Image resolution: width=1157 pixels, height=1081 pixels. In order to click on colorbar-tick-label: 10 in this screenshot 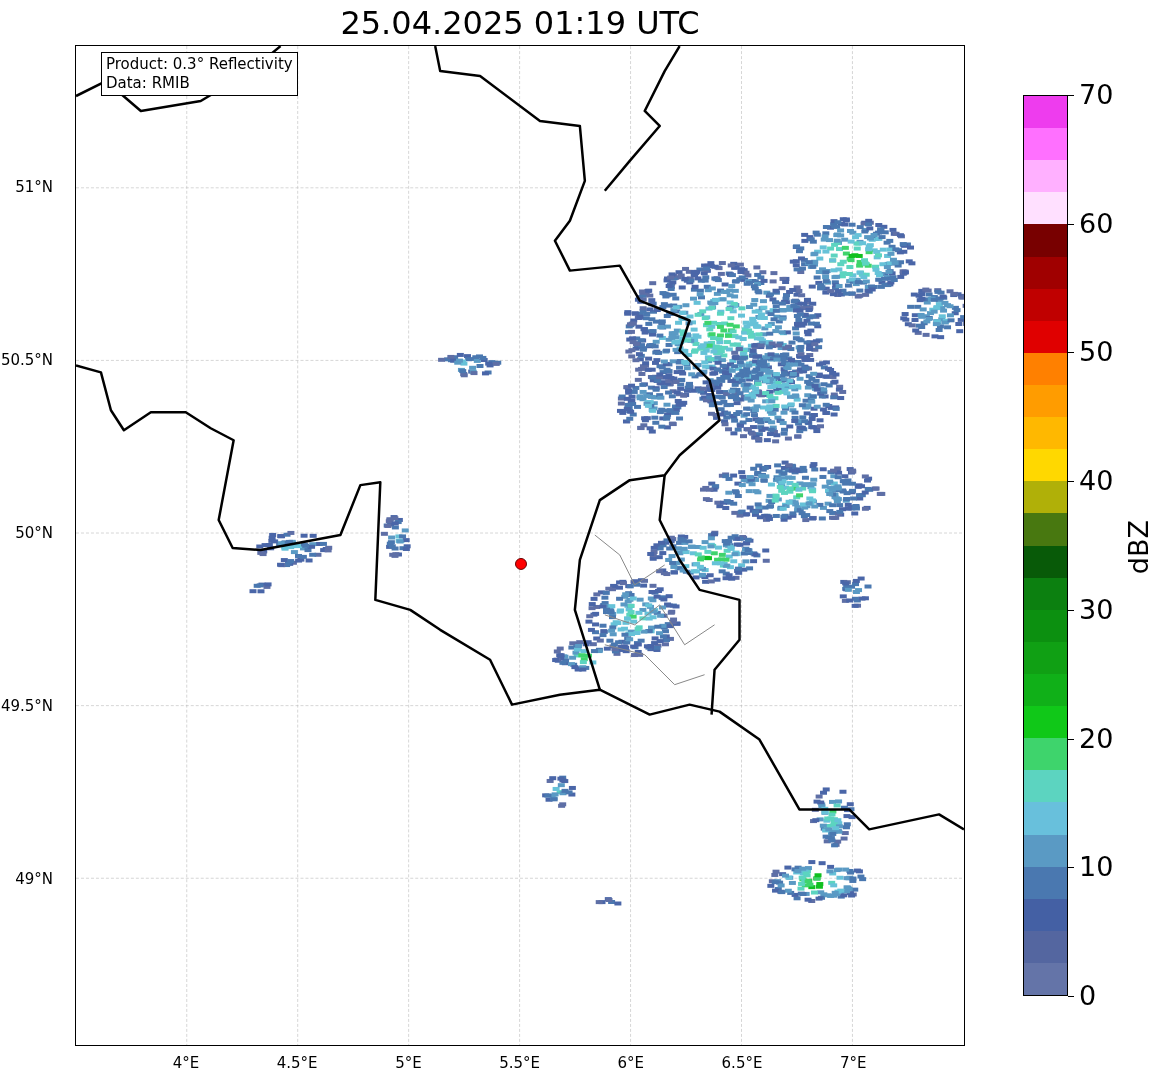, I will do `click(1091, 867)`.